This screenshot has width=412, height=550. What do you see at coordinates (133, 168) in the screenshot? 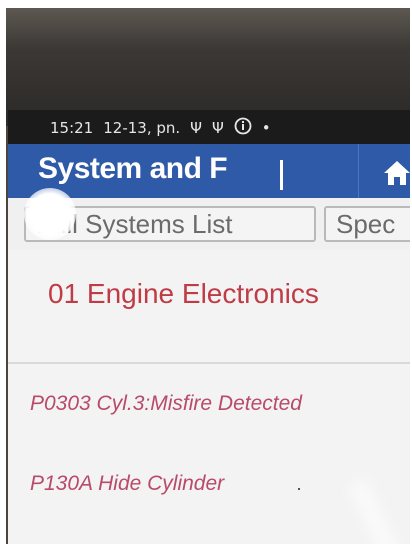
I see `page-title: System and F` at bounding box center [133, 168].